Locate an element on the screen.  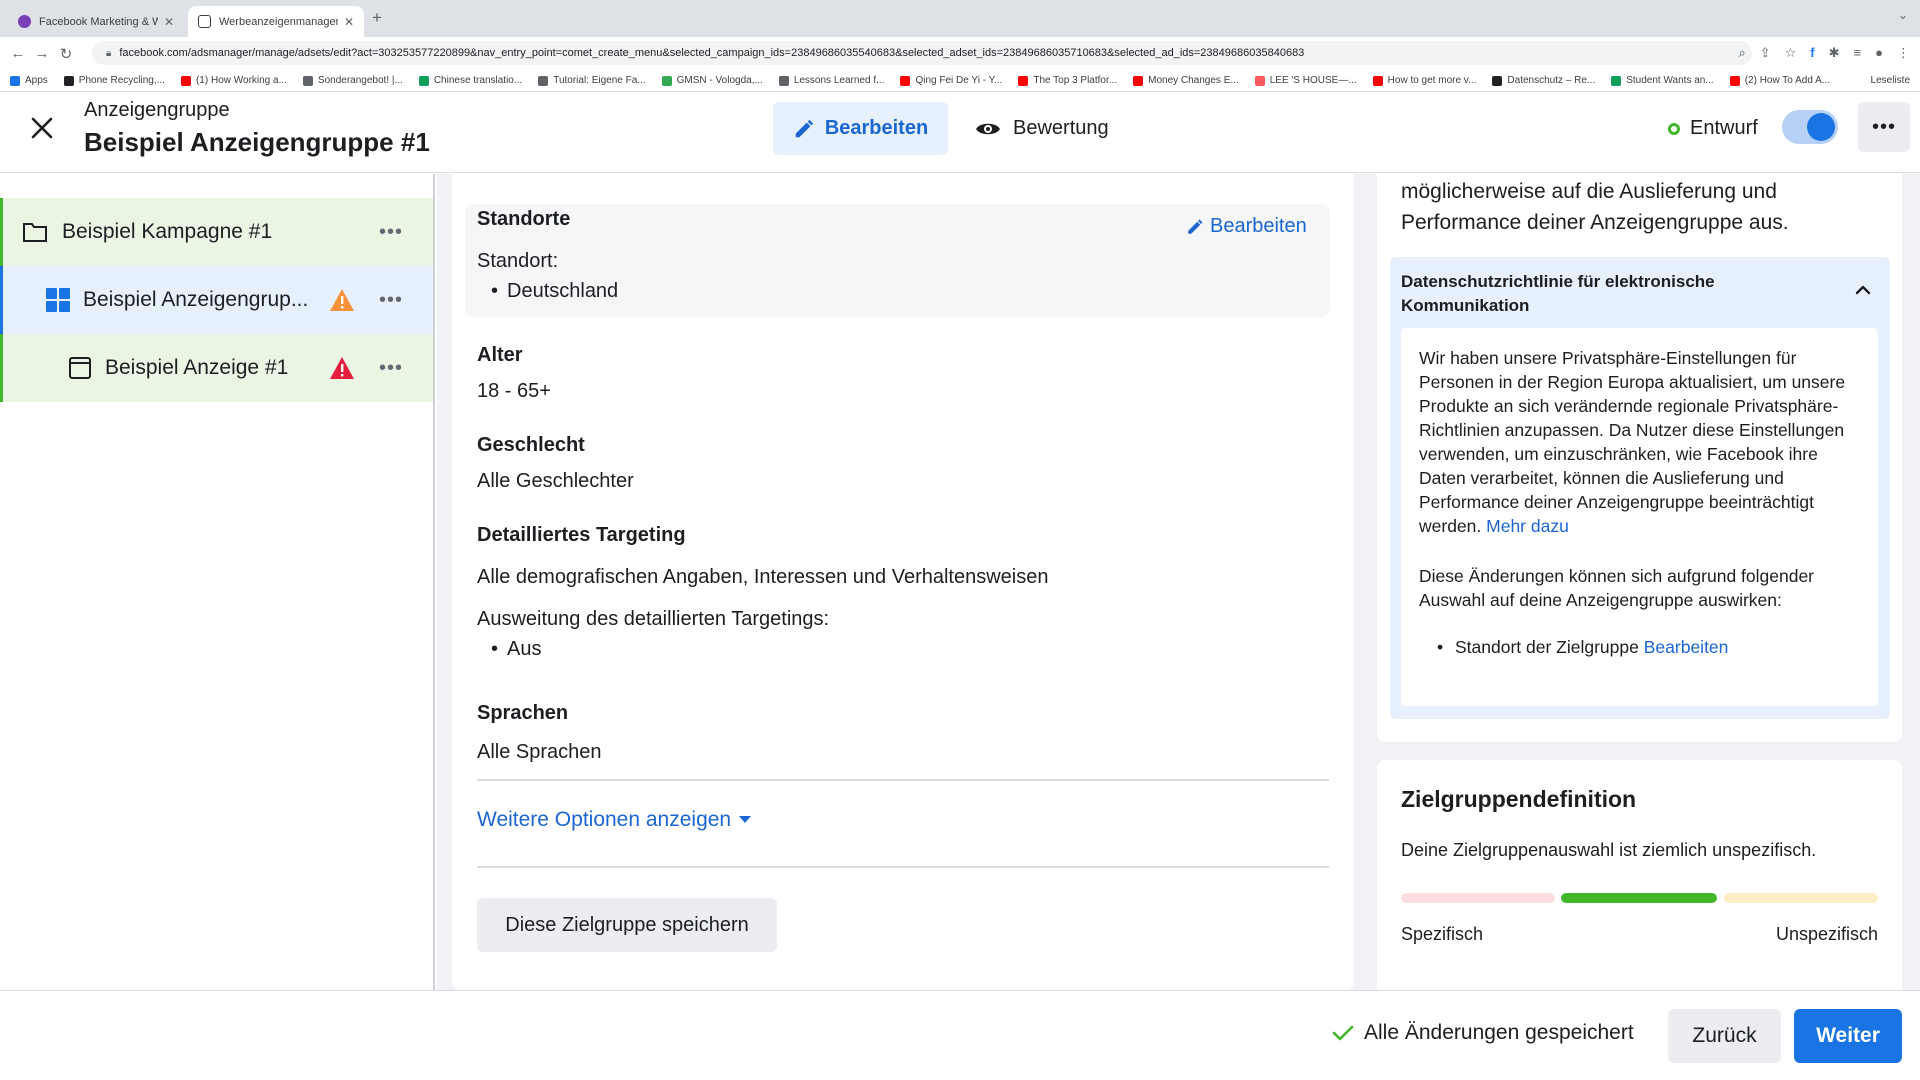
audience-meter-current is located at coordinates (1639, 898).